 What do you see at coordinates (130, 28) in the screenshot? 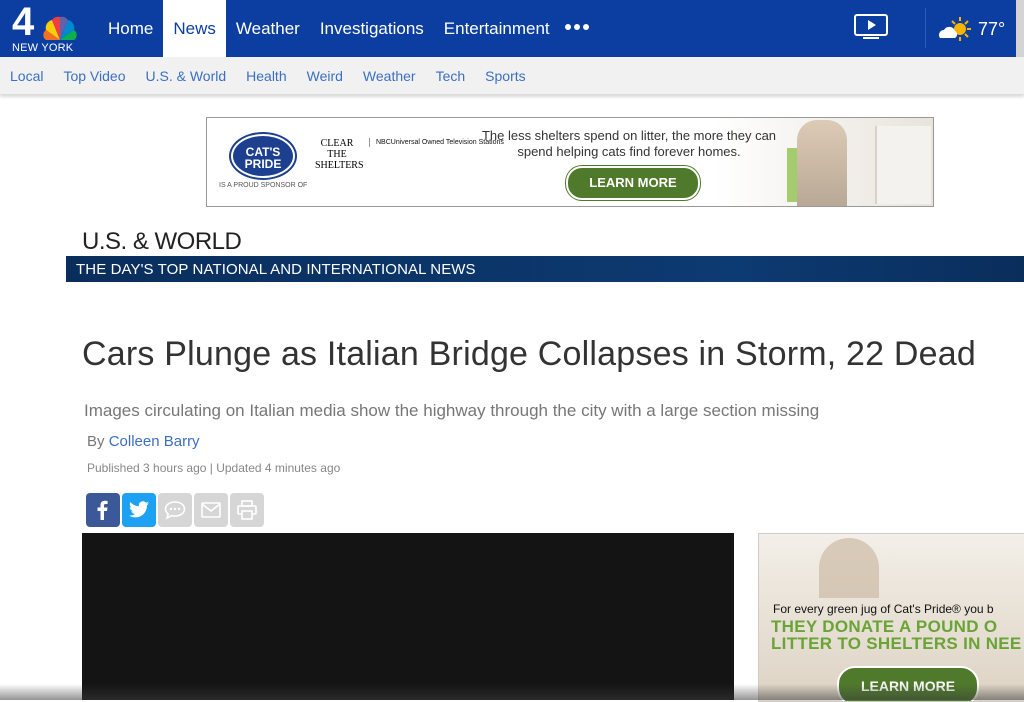
I see `nav-home: Home` at bounding box center [130, 28].